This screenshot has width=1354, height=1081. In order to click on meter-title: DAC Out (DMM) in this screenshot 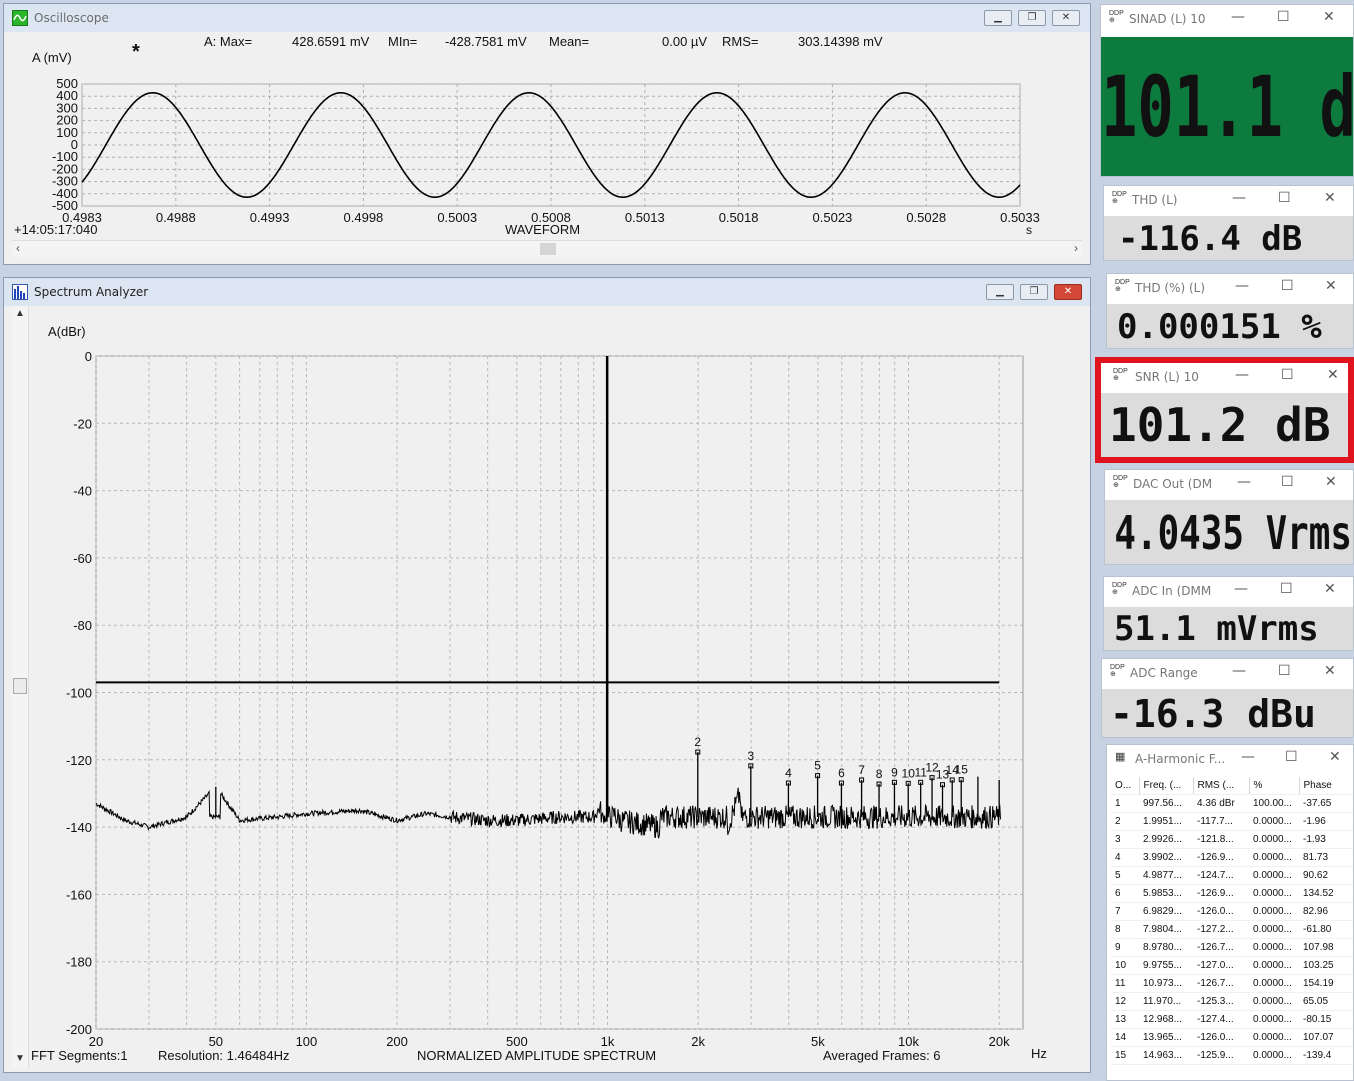, I will do `click(1173, 484)`.